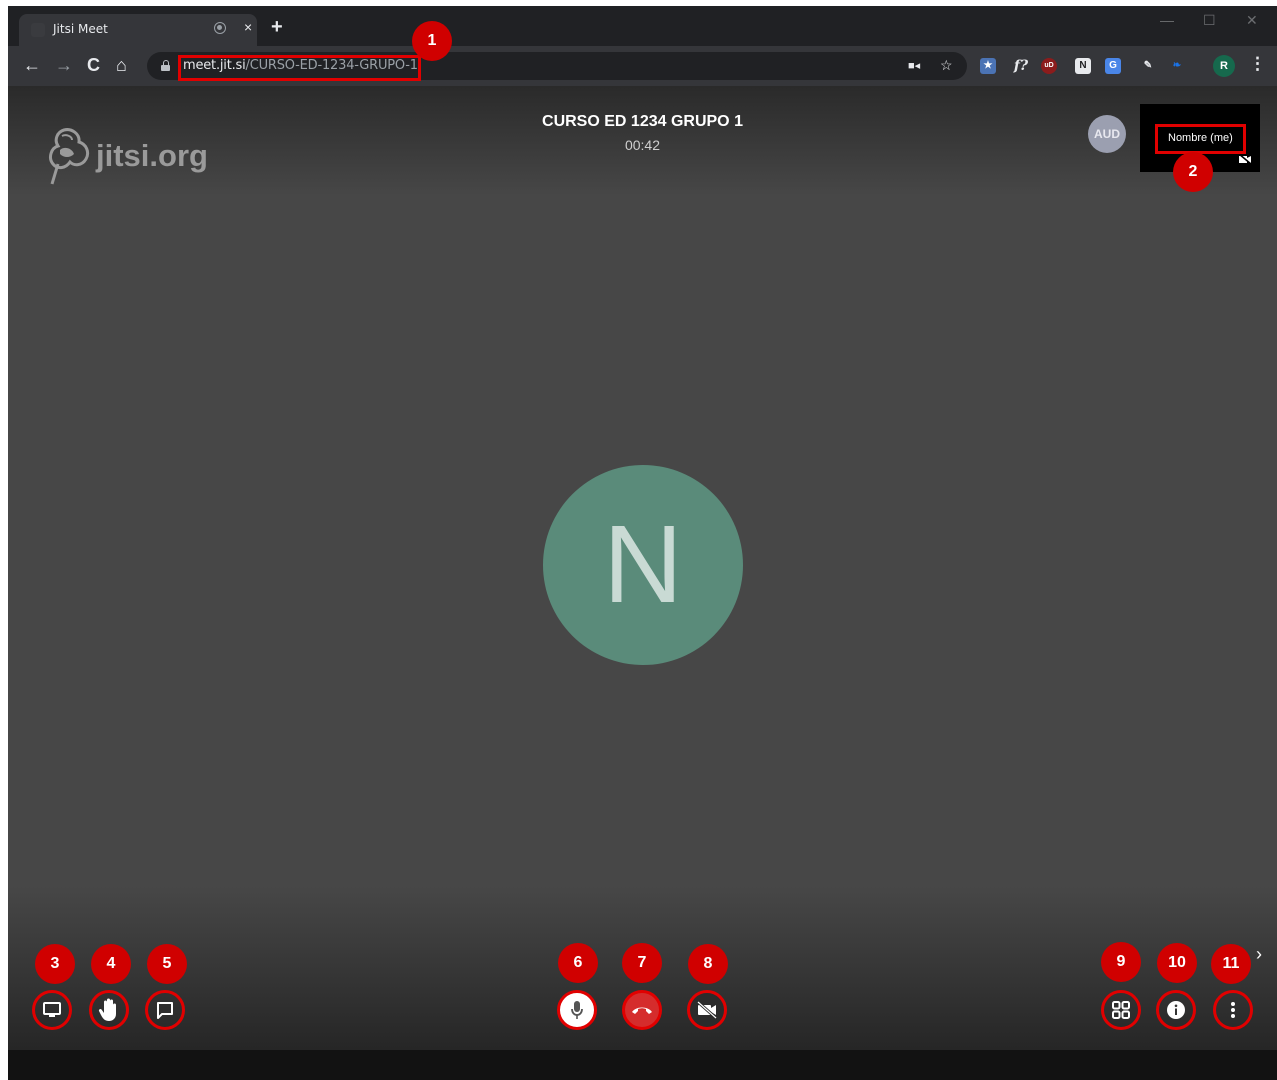 Image resolution: width=1277 pixels, height=1080 pixels. Describe the element at coordinates (1245, 159) in the screenshot. I see `camera-off-icon` at that location.